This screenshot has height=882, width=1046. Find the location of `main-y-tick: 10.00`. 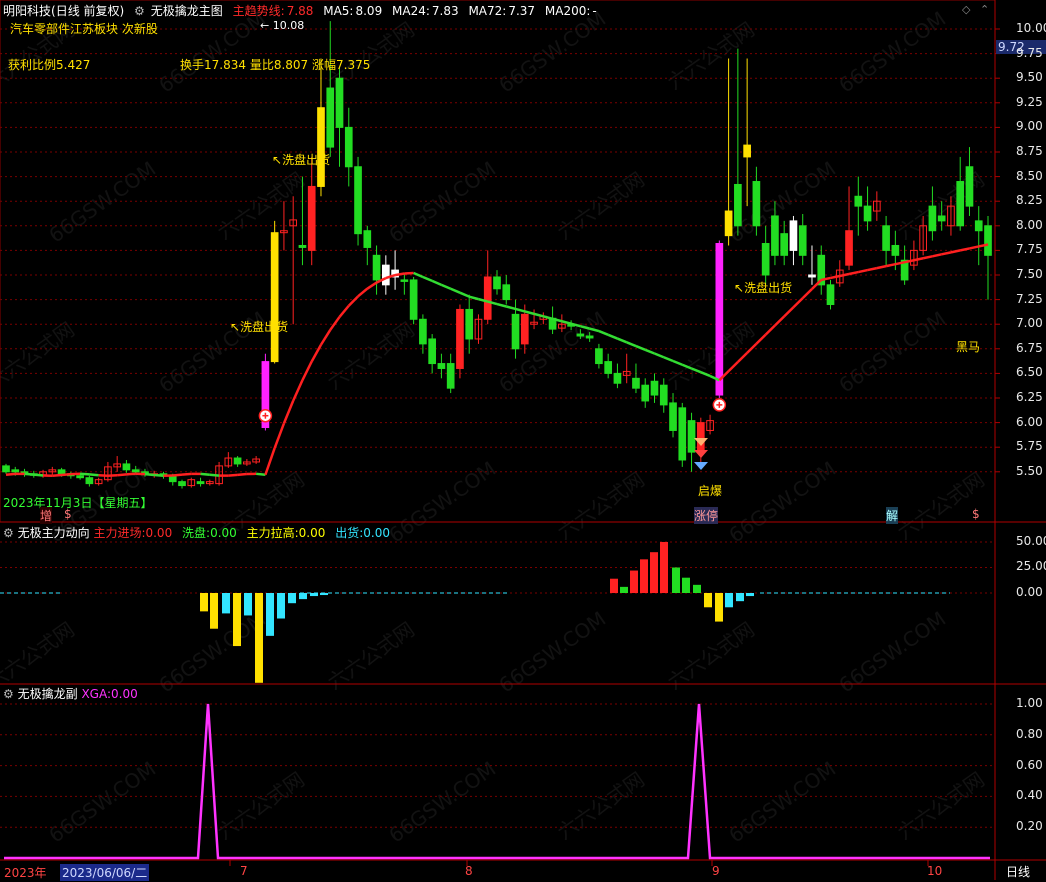

main-y-tick: 10.00 is located at coordinates (1031, 28).